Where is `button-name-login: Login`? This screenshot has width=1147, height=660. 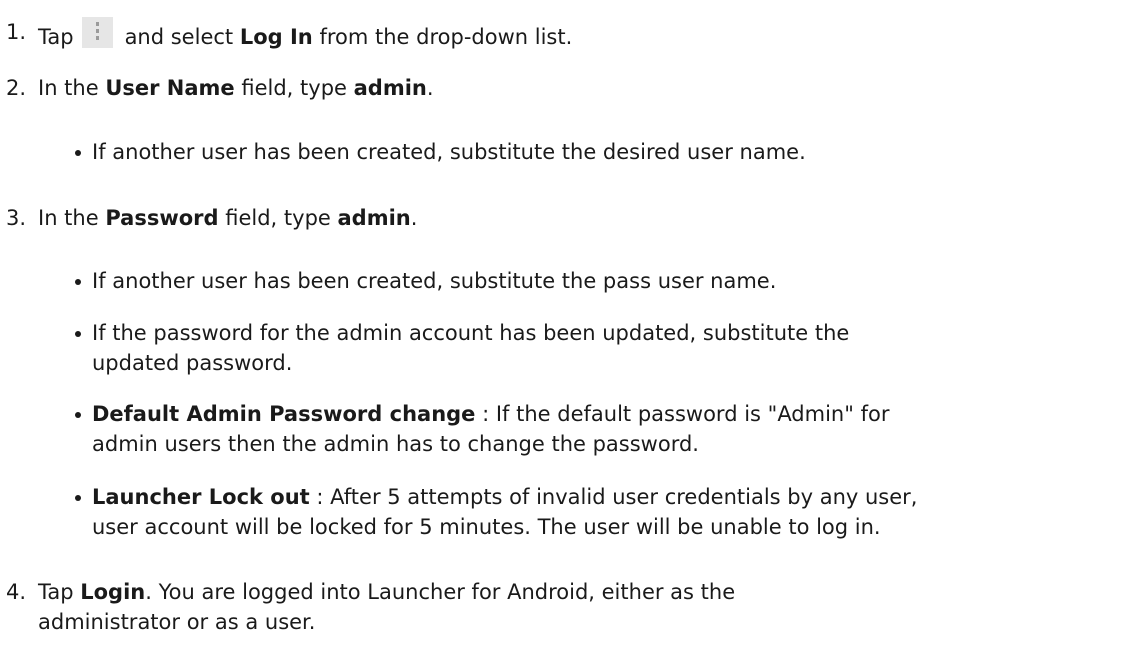 button-name-login: Login is located at coordinates (113, 592).